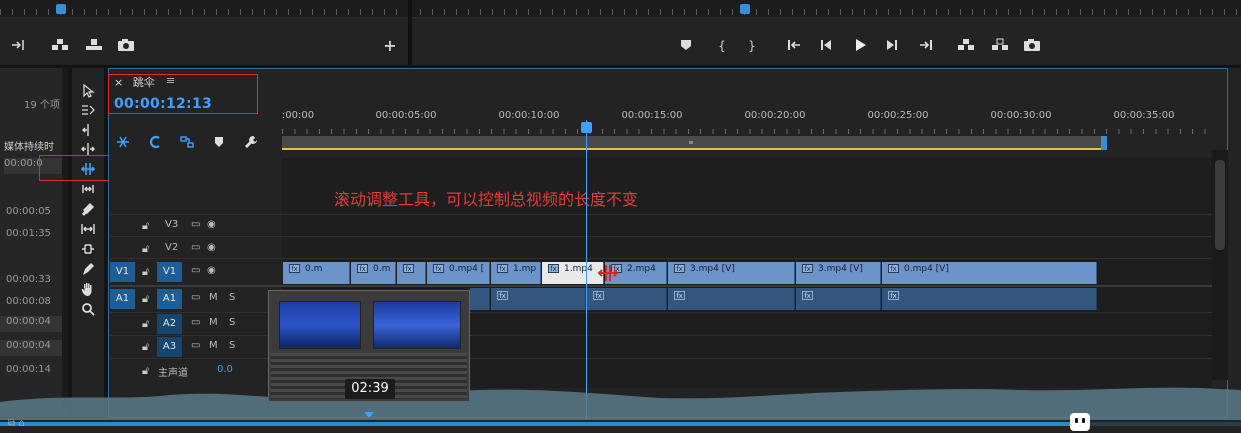 Image resolution: width=1241 pixels, height=433 pixels. I want to click on lift-icon, so click(966, 45).